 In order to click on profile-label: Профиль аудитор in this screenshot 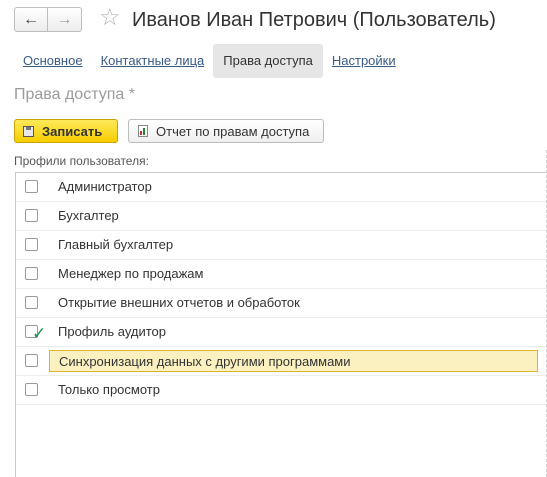, I will do `click(112, 331)`.